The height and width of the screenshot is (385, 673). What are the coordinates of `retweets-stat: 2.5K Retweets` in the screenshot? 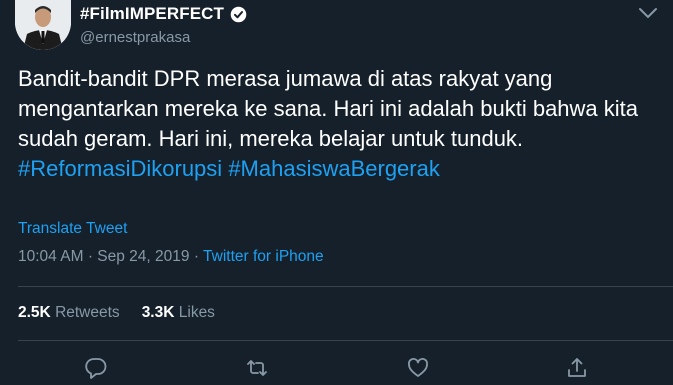 It's located at (69, 313).